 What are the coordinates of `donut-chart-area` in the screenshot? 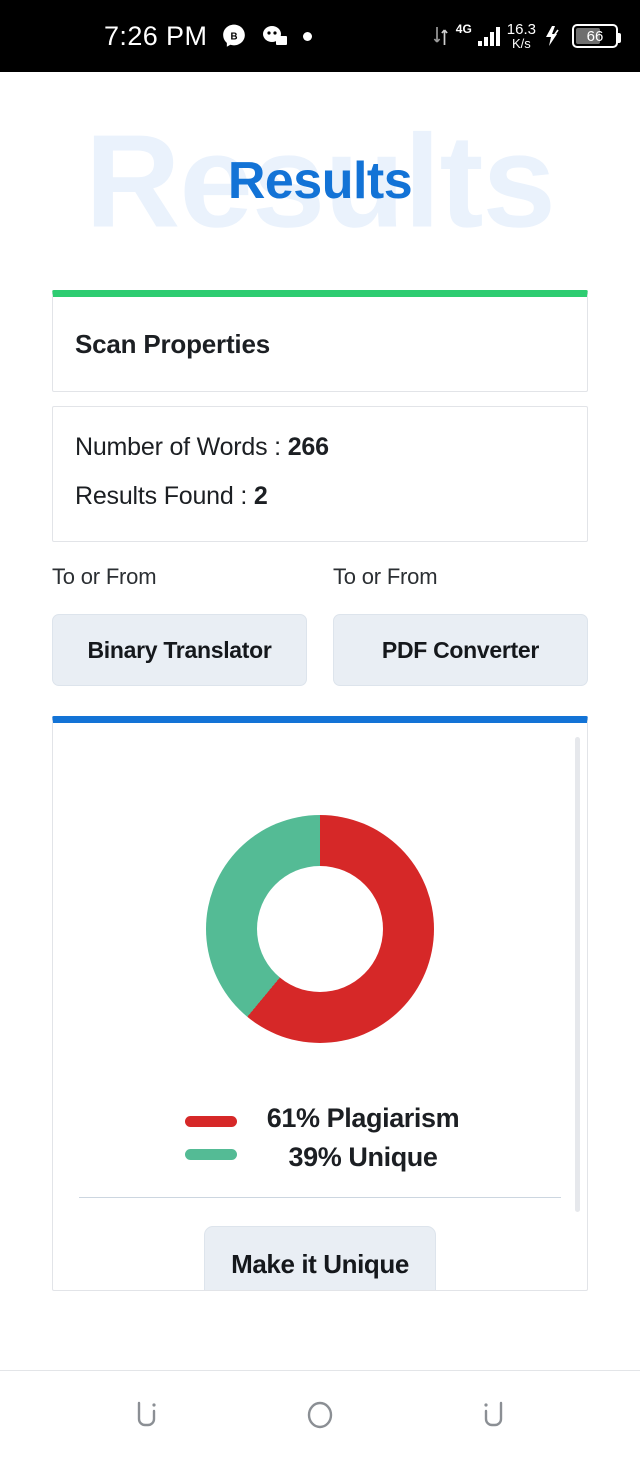 It's located at (320, 901).